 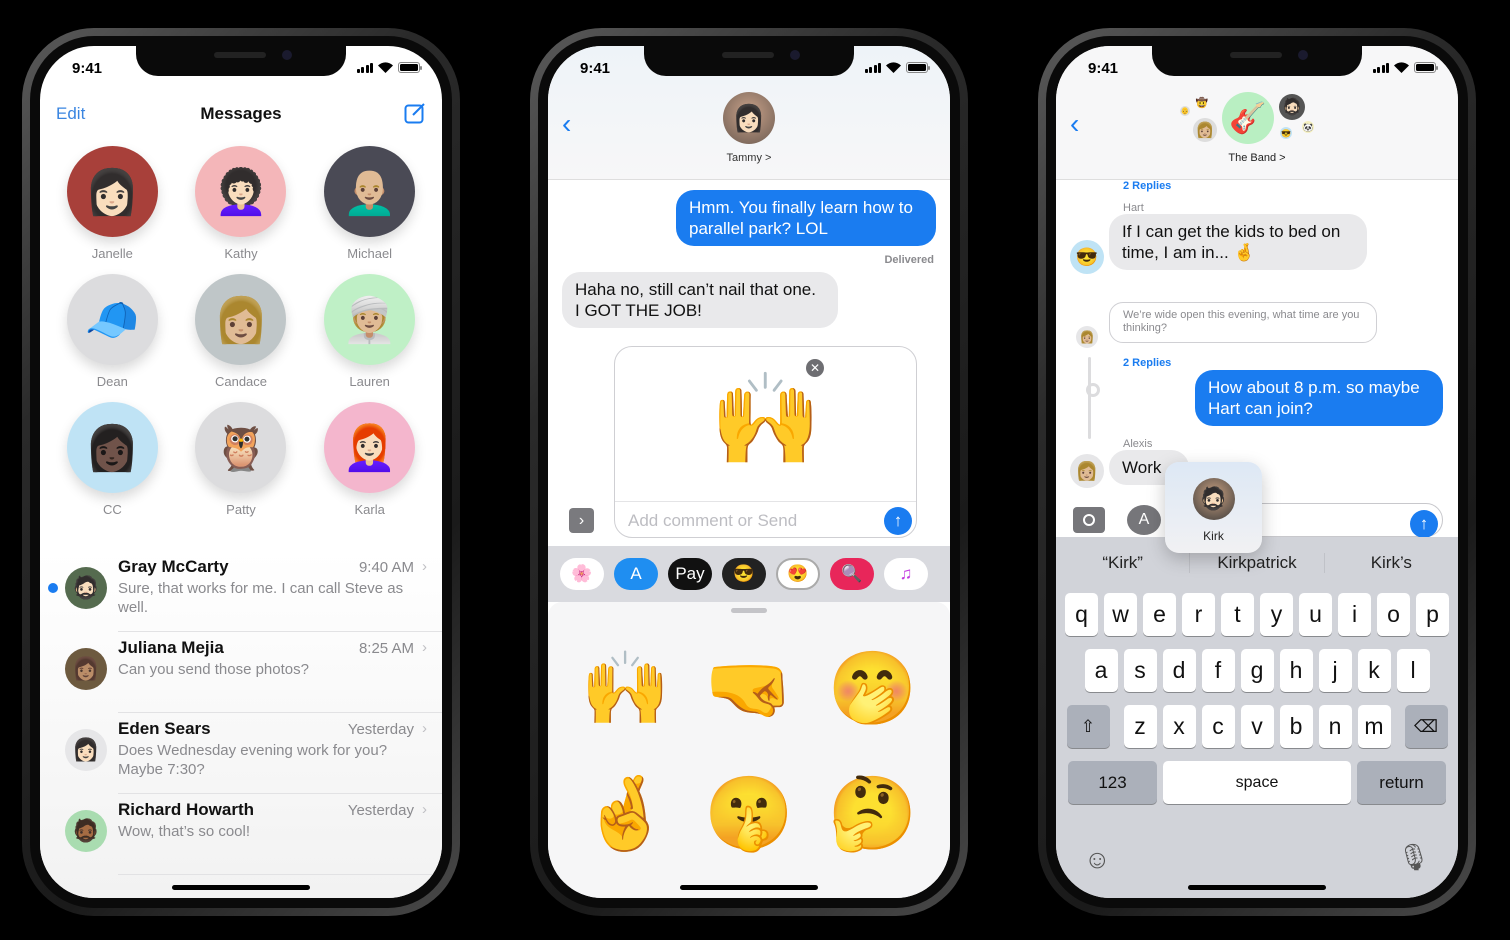 I want to click on key-s: s, so click(x=1140, y=670).